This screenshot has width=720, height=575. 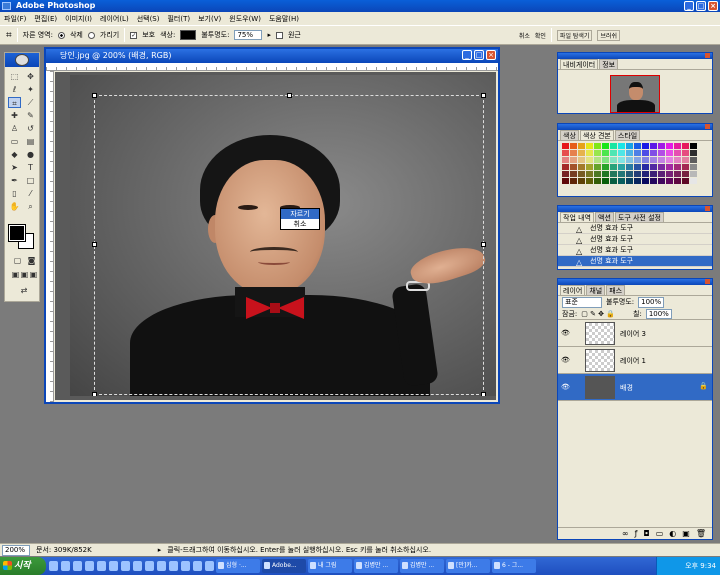 I want to click on layer-row-selected: 👁 배경 🔒, so click(x=635, y=387).